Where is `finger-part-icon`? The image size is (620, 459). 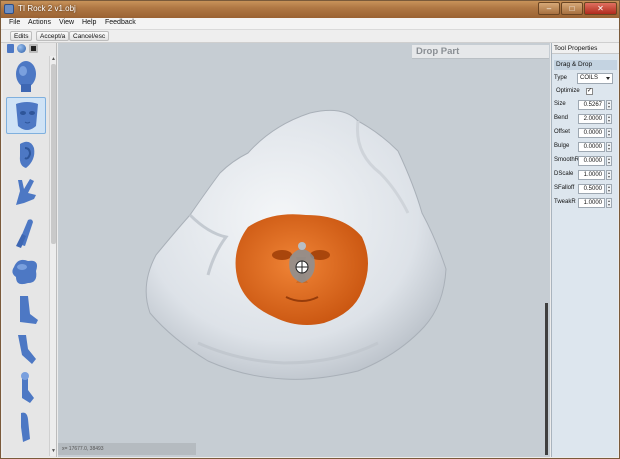
finger-part-icon is located at coordinates (24, 233).